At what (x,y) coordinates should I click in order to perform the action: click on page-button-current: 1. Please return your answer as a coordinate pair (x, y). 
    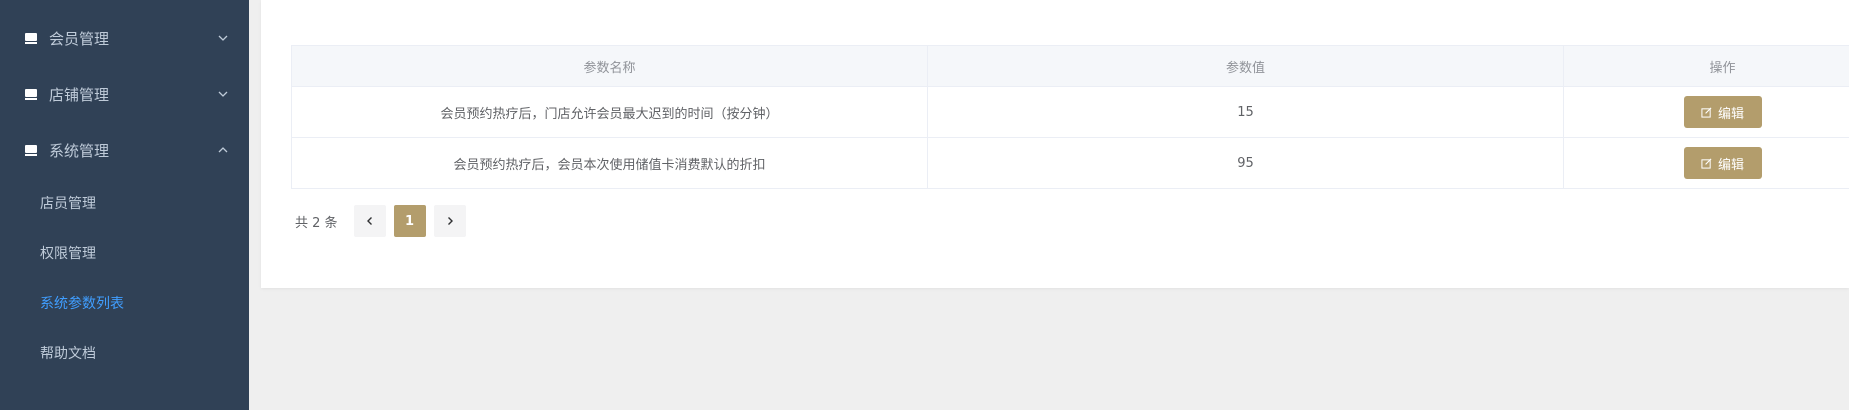
    Looking at the image, I should click on (409, 221).